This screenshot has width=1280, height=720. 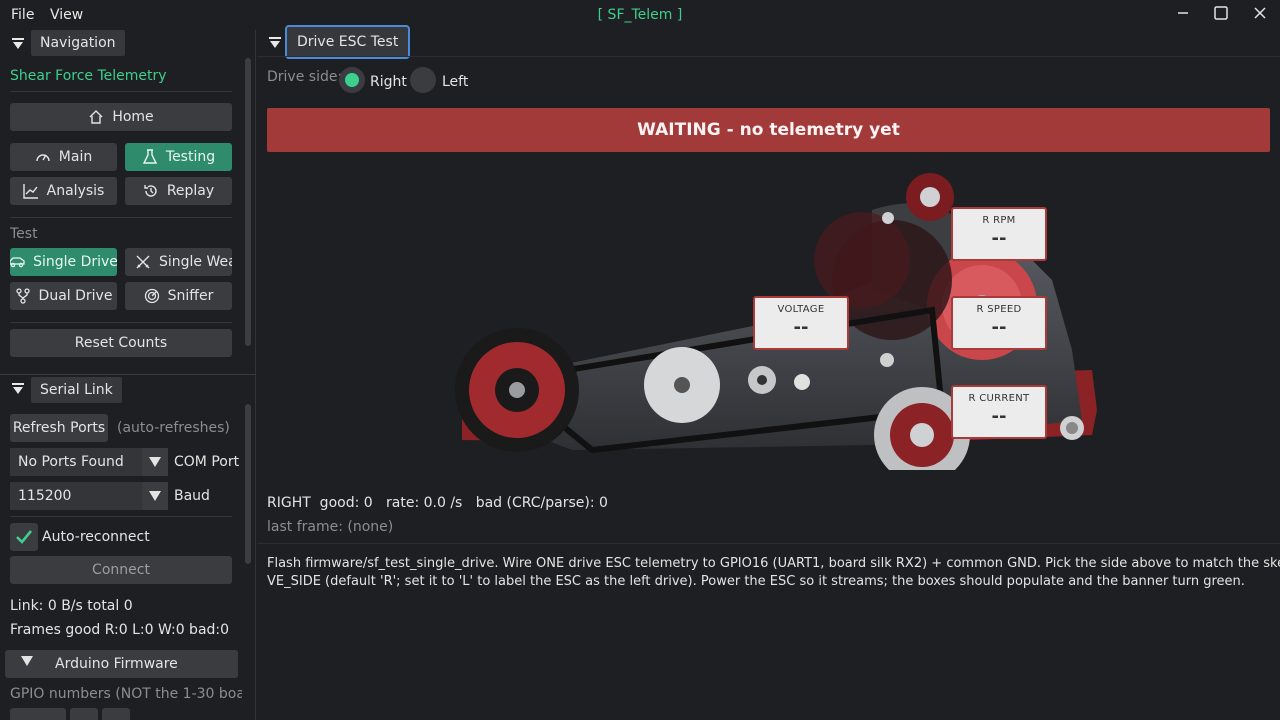 I want to click on test-section-label: Test, so click(x=24, y=234).